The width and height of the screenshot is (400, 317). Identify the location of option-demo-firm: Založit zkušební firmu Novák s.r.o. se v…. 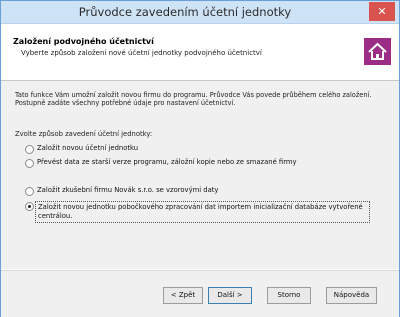
(122, 191).